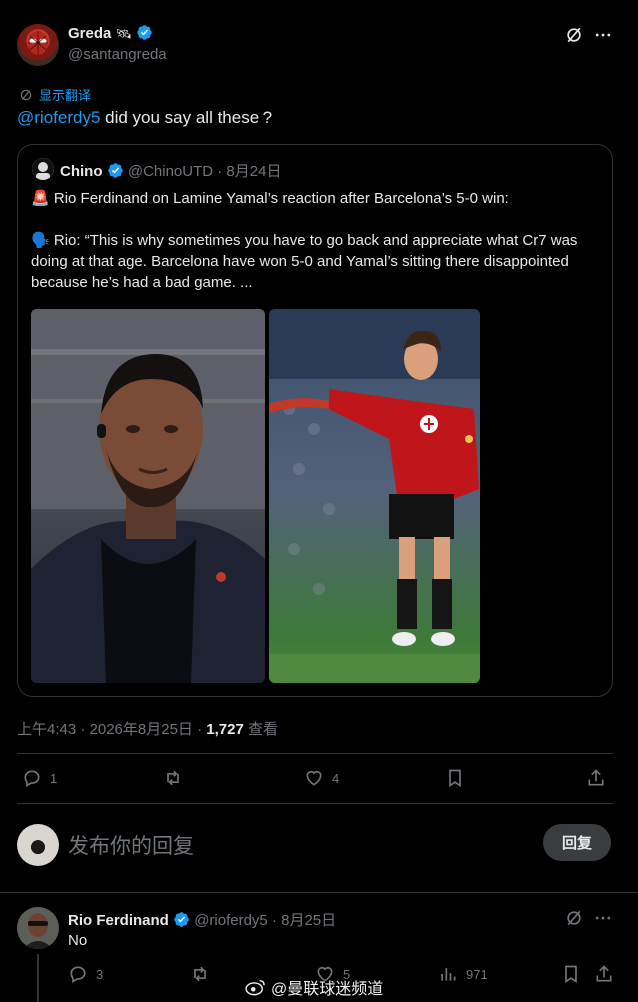  Describe the element at coordinates (40, 198) in the screenshot. I see `siren-emoji: 🚨` at that location.